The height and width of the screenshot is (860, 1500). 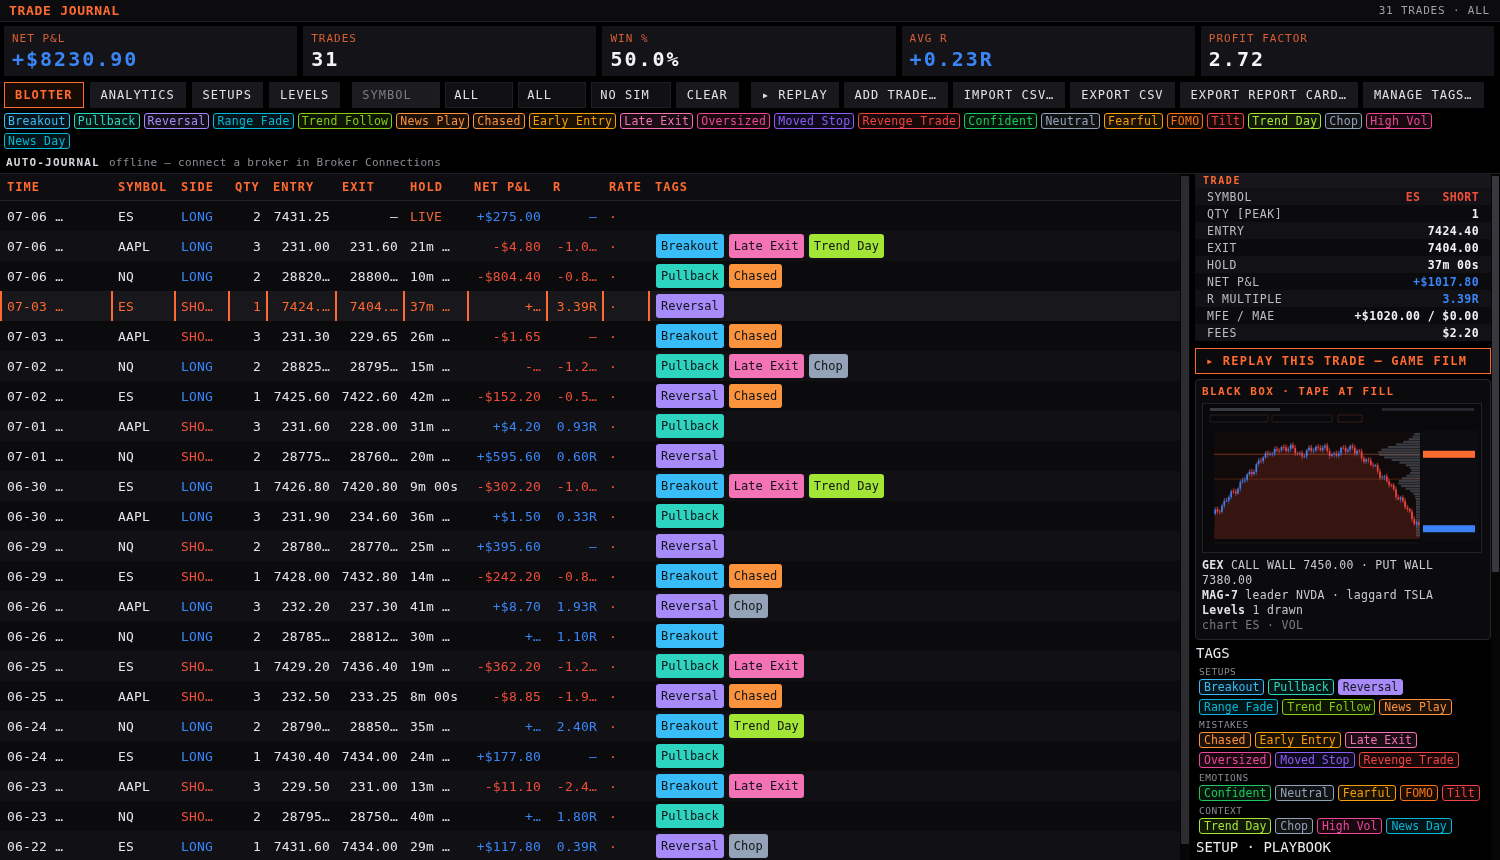 I want to click on tag-filter-chip: Breakout, so click(x=37, y=121).